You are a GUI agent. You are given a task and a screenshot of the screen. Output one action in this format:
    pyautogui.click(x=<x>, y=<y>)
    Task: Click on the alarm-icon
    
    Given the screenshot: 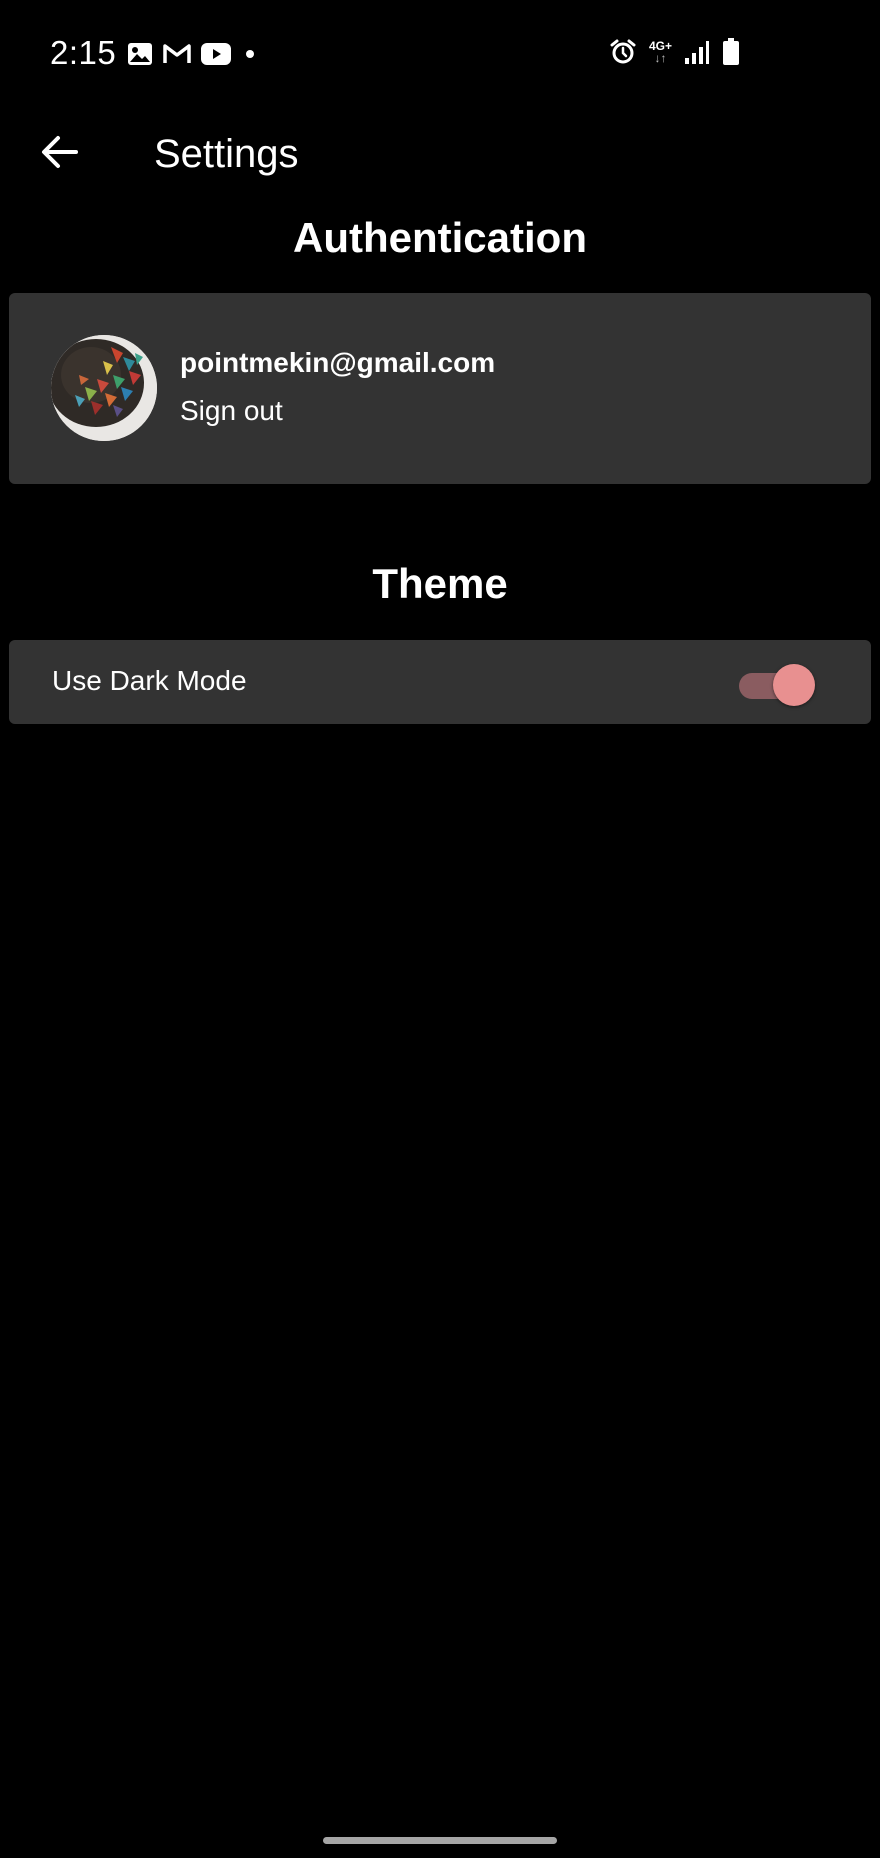 What is the action you would take?
    pyautogui.click(x=623, y=52)
    